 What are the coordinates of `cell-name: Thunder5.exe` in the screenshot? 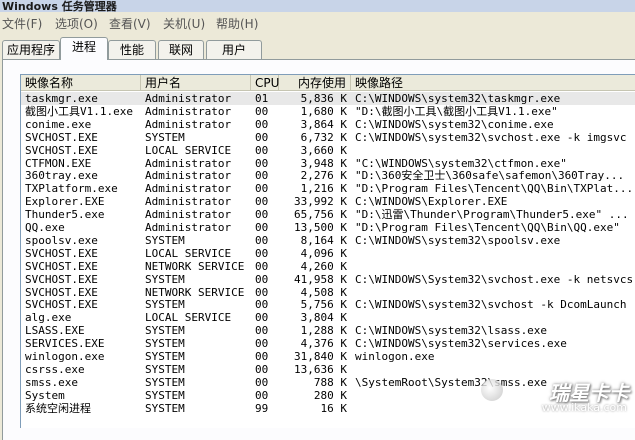 It's located at (65, 215).